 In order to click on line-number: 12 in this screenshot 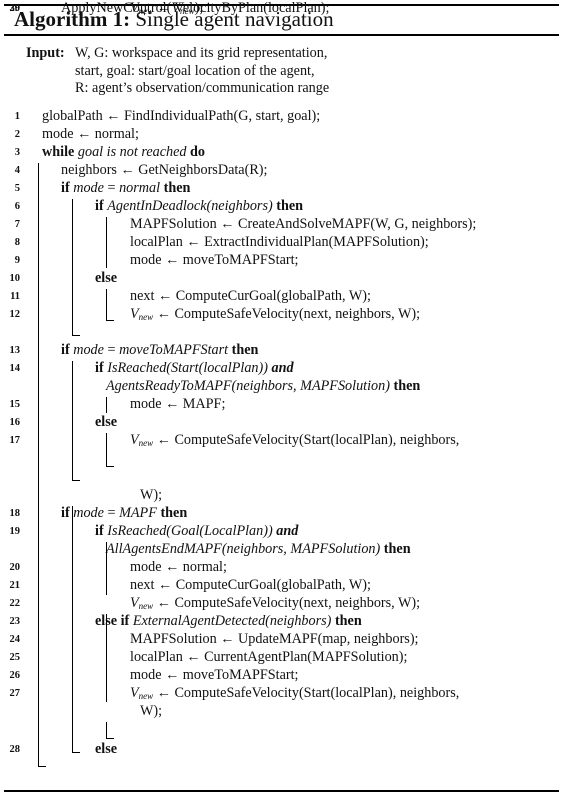, I will do `click(15, 314)`.